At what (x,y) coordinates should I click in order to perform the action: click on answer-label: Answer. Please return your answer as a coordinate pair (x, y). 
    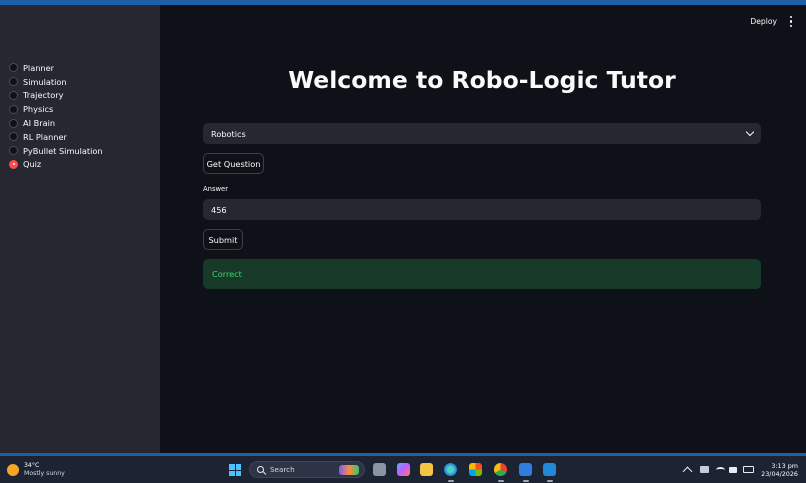
    Looking at the image, I should click on (216, 189).